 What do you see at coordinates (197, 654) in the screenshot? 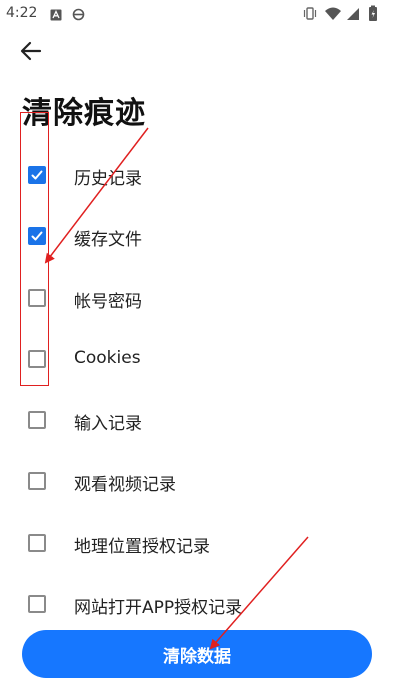
I see `clear-data-button: 清除数据` at bounding box center [197, 654].